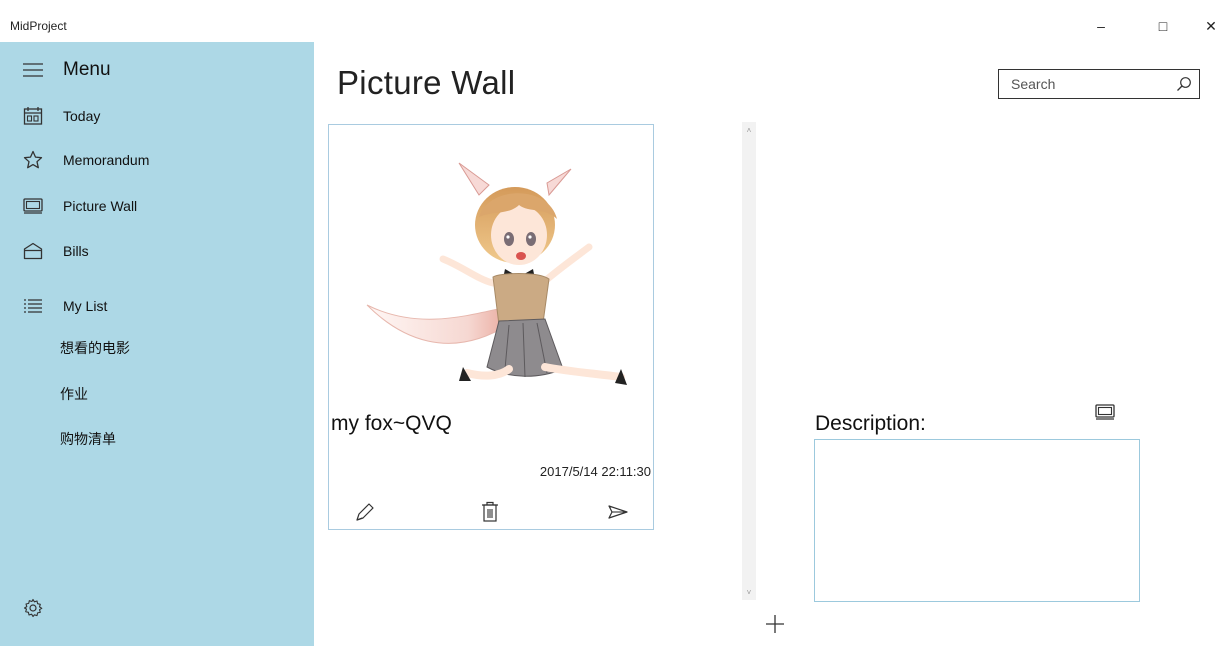 This screenshot has height=646, width=1216. I want to click on search-icon, so click(1184, 84).